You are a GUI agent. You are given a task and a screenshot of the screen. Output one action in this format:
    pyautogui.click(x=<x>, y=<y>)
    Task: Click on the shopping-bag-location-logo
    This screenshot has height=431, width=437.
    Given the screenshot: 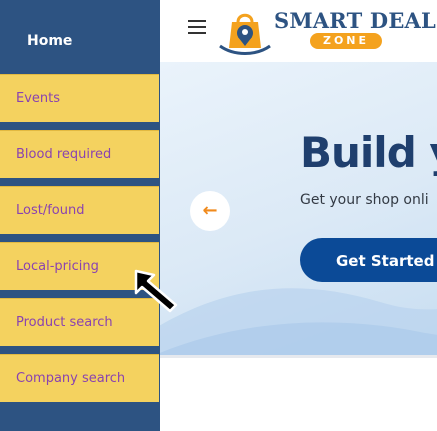 What is the action you would take?
    pyautogui.click(x=245, y=34)
    